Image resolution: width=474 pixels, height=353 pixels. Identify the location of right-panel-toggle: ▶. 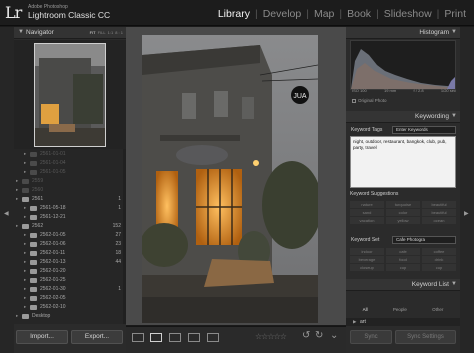
(467, 190).